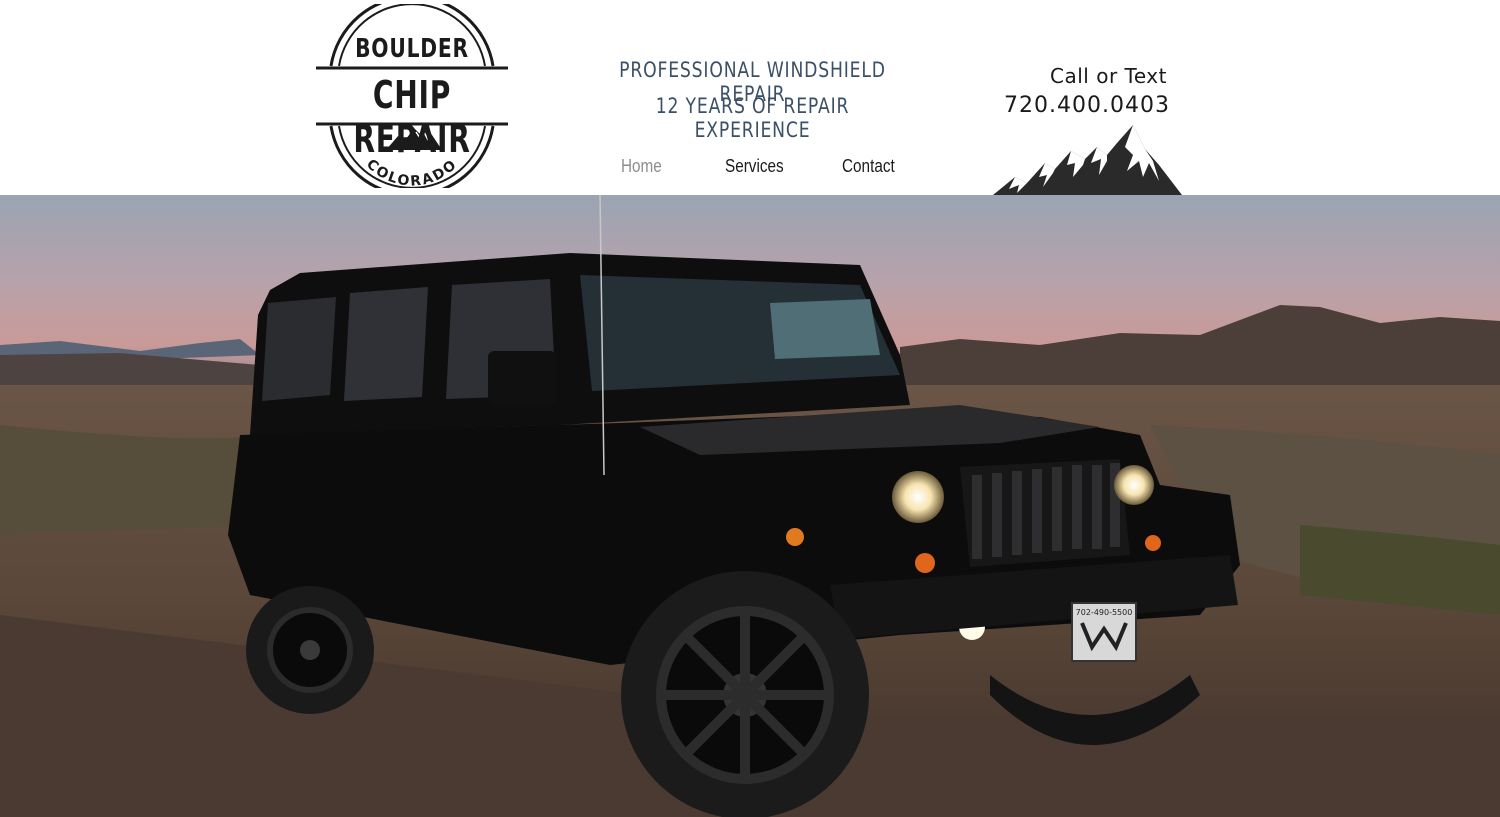 The height and width of the screenshot is (817, 1500). What do you see at coordinates (868, 166) in the screenshot?
I see `nav-contact-link: Contact` at bounding box center [868, 166].